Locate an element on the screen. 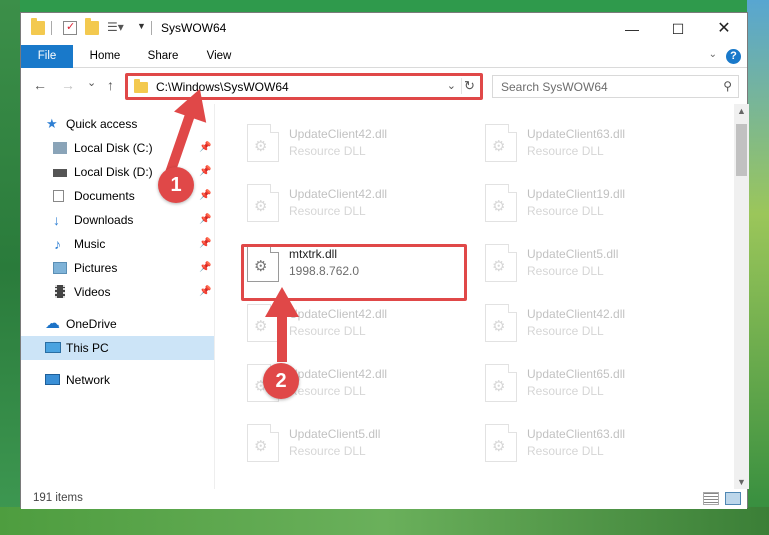  sidebar-item-network: Network is located at coordinates (117, 380).